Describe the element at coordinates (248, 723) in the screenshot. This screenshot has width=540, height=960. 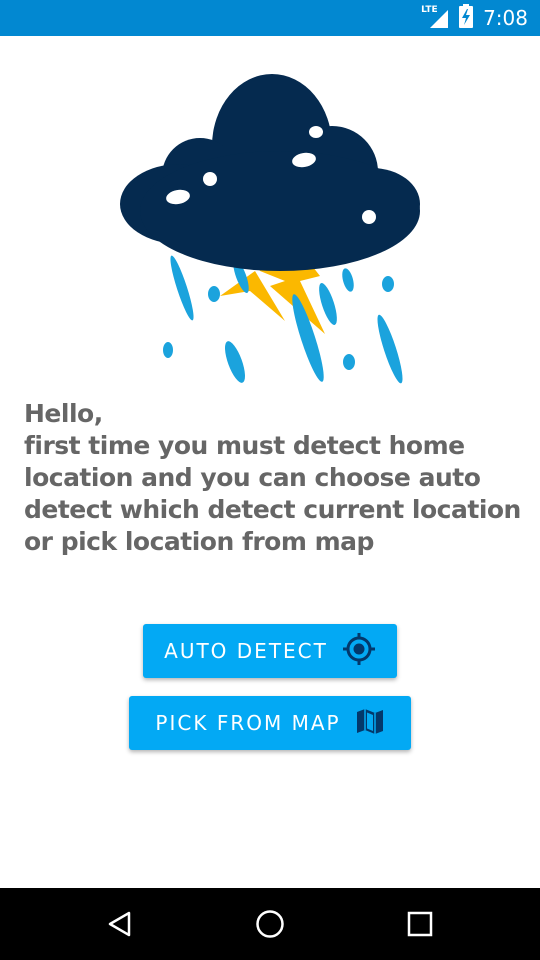
I see `pick-from-map-label: PICK FROM MAP` at that location.